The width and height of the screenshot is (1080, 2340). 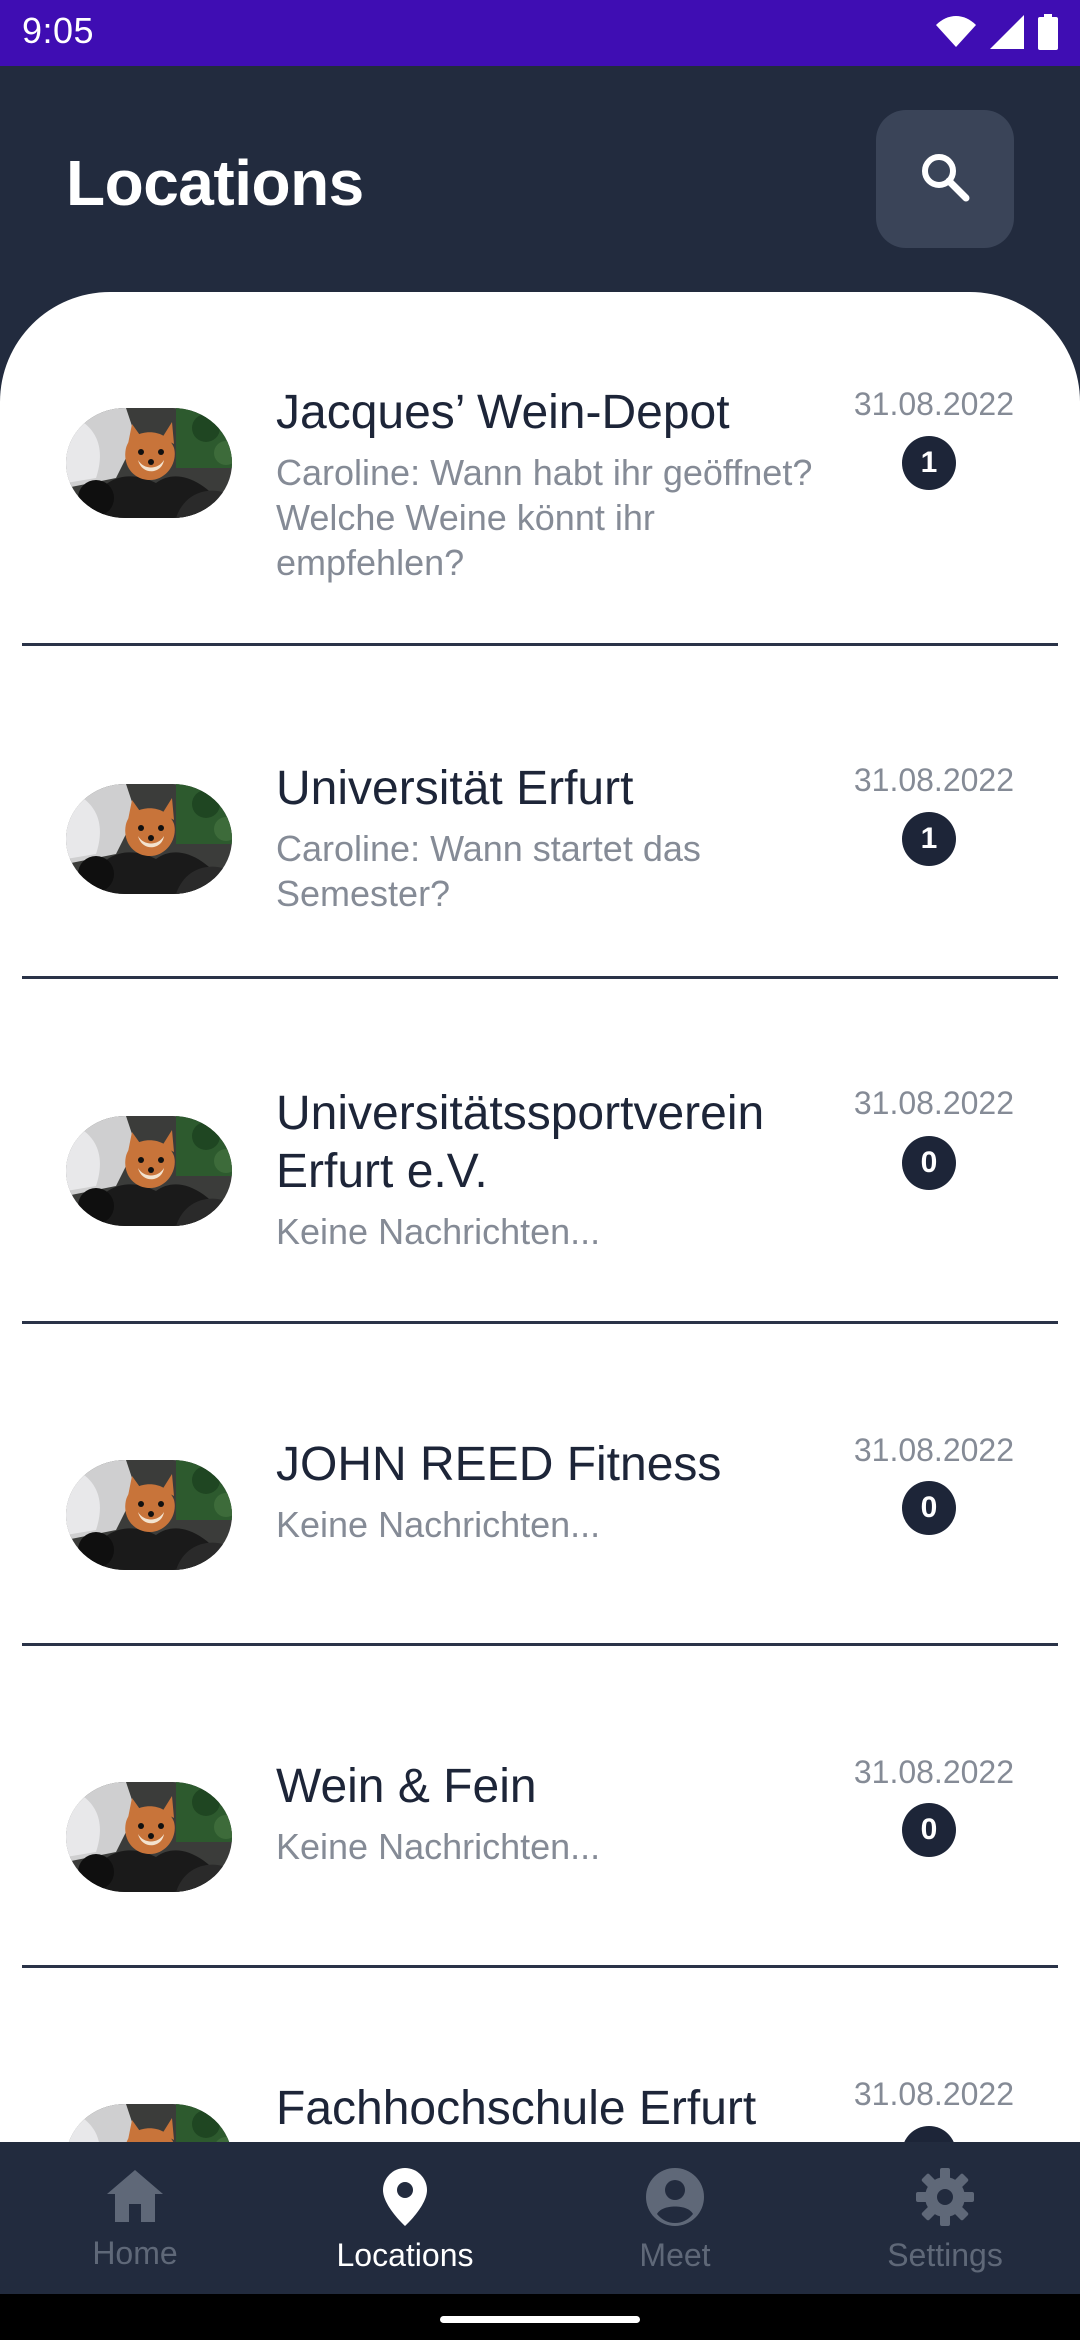 I want to click on bottom-nav: Home Locations Meet Settings, so click(x=540, y=2218).